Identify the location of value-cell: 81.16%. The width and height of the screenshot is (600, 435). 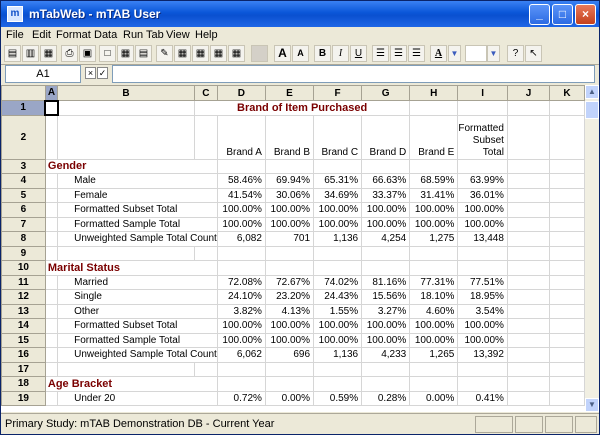
(386, 282).